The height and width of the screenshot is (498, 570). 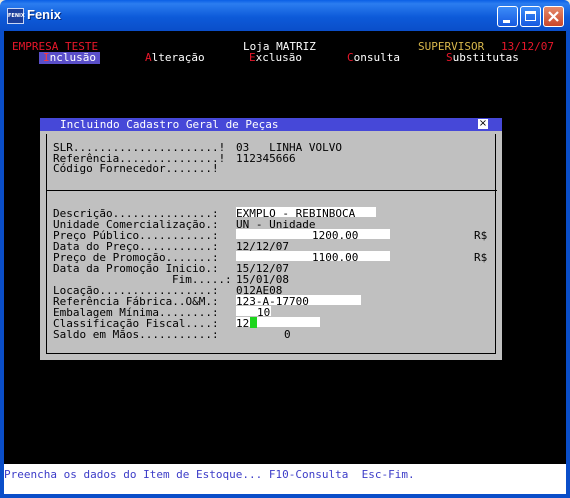 I want to click on codigo-fornecedor-label: Código Fornecedor.......!, so click(x=136, y=168).